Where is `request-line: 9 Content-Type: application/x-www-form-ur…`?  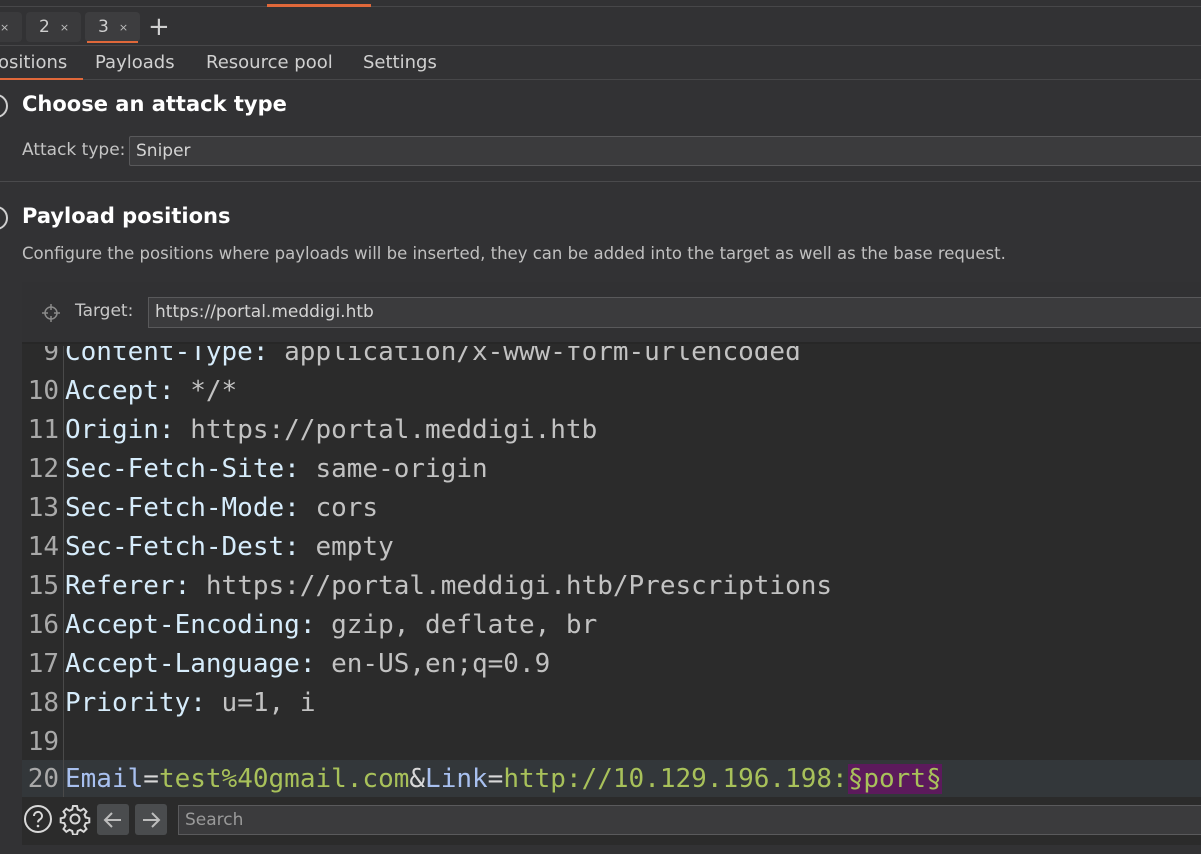
request-line: 9 Content-Type: application/x-www-form-ur… is located at coordinates (611, 359).